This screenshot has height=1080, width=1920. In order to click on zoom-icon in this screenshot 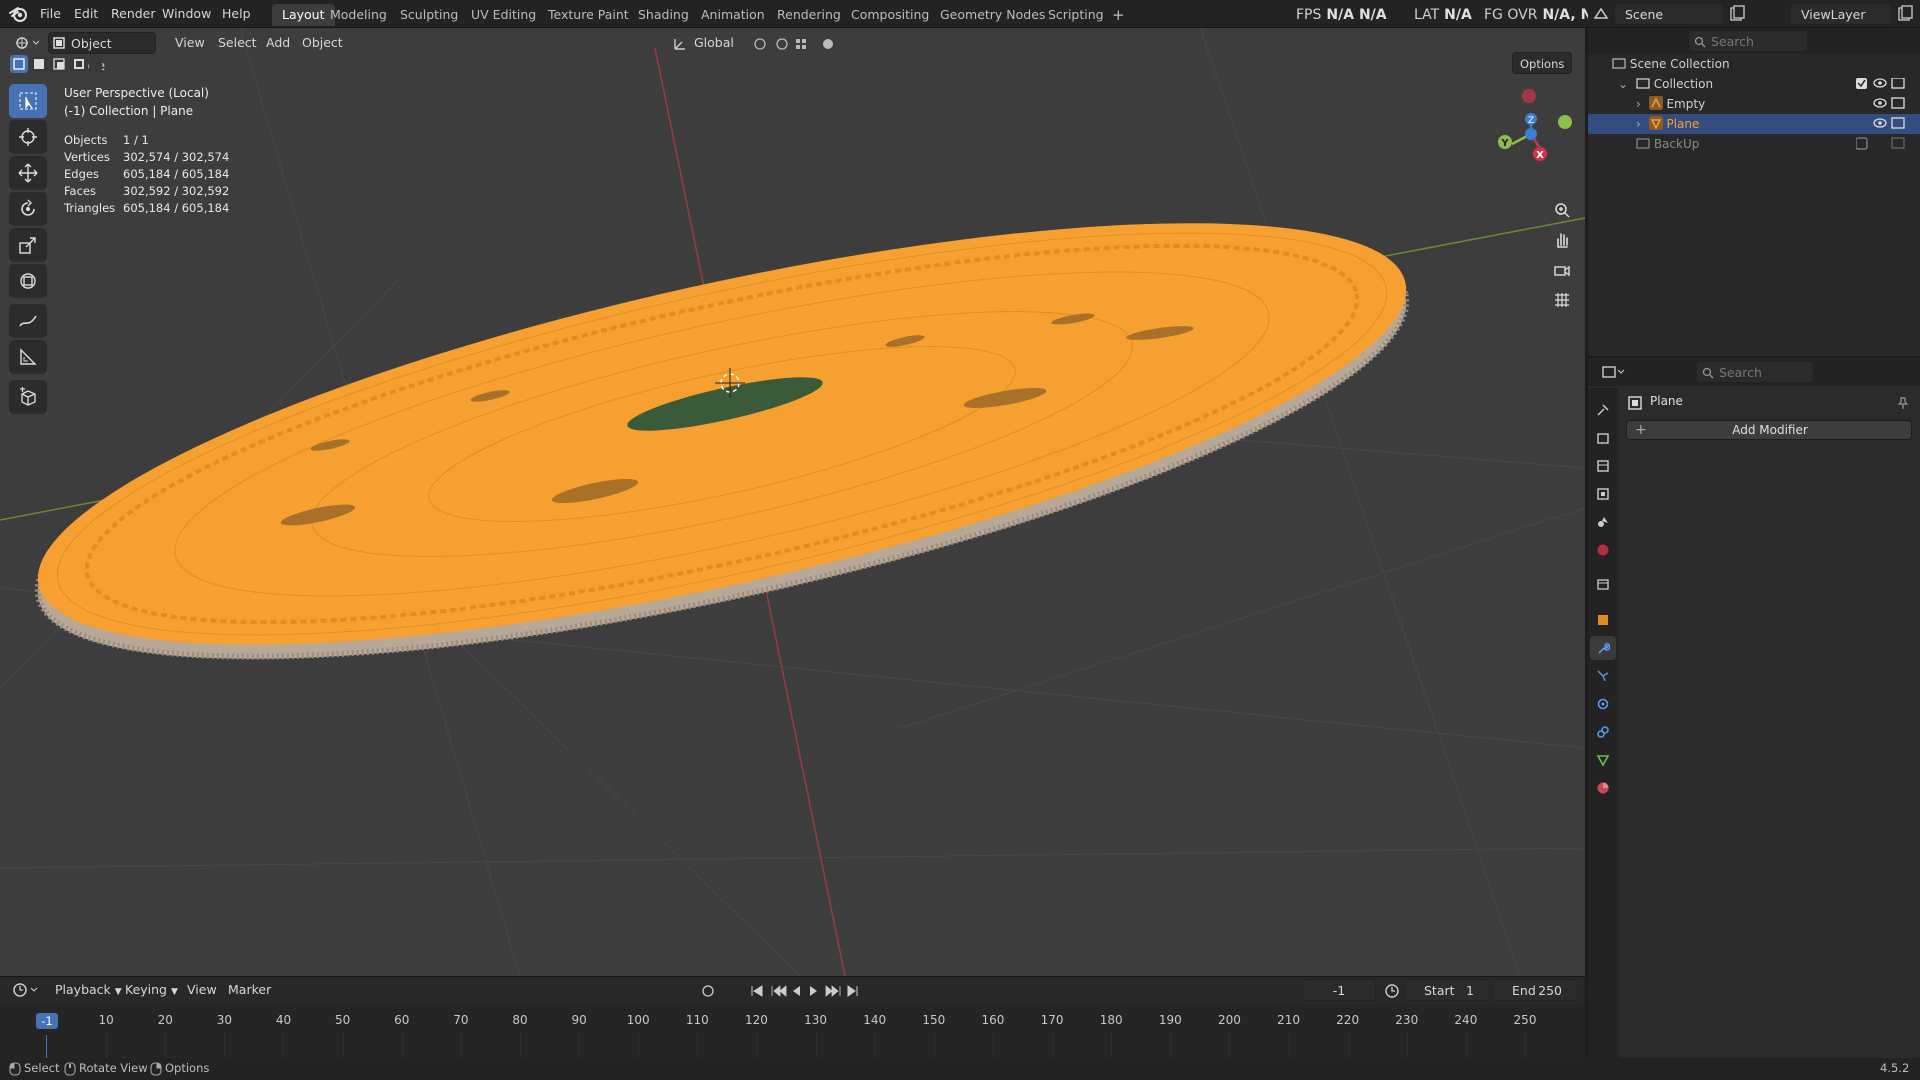, I will do `click(1562, 210)`.